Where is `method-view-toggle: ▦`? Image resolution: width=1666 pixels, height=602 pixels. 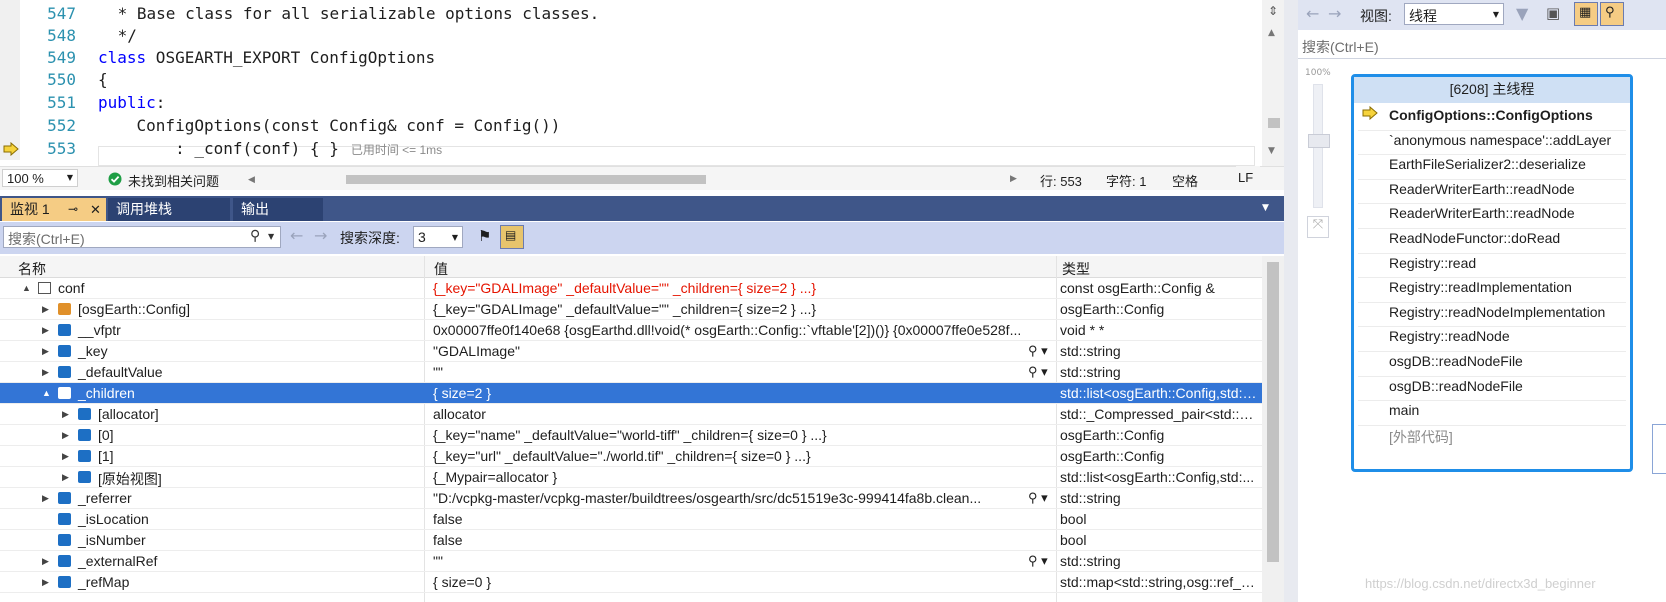
method-view-toggle: ▦ is located at coordinates (1586, 14).